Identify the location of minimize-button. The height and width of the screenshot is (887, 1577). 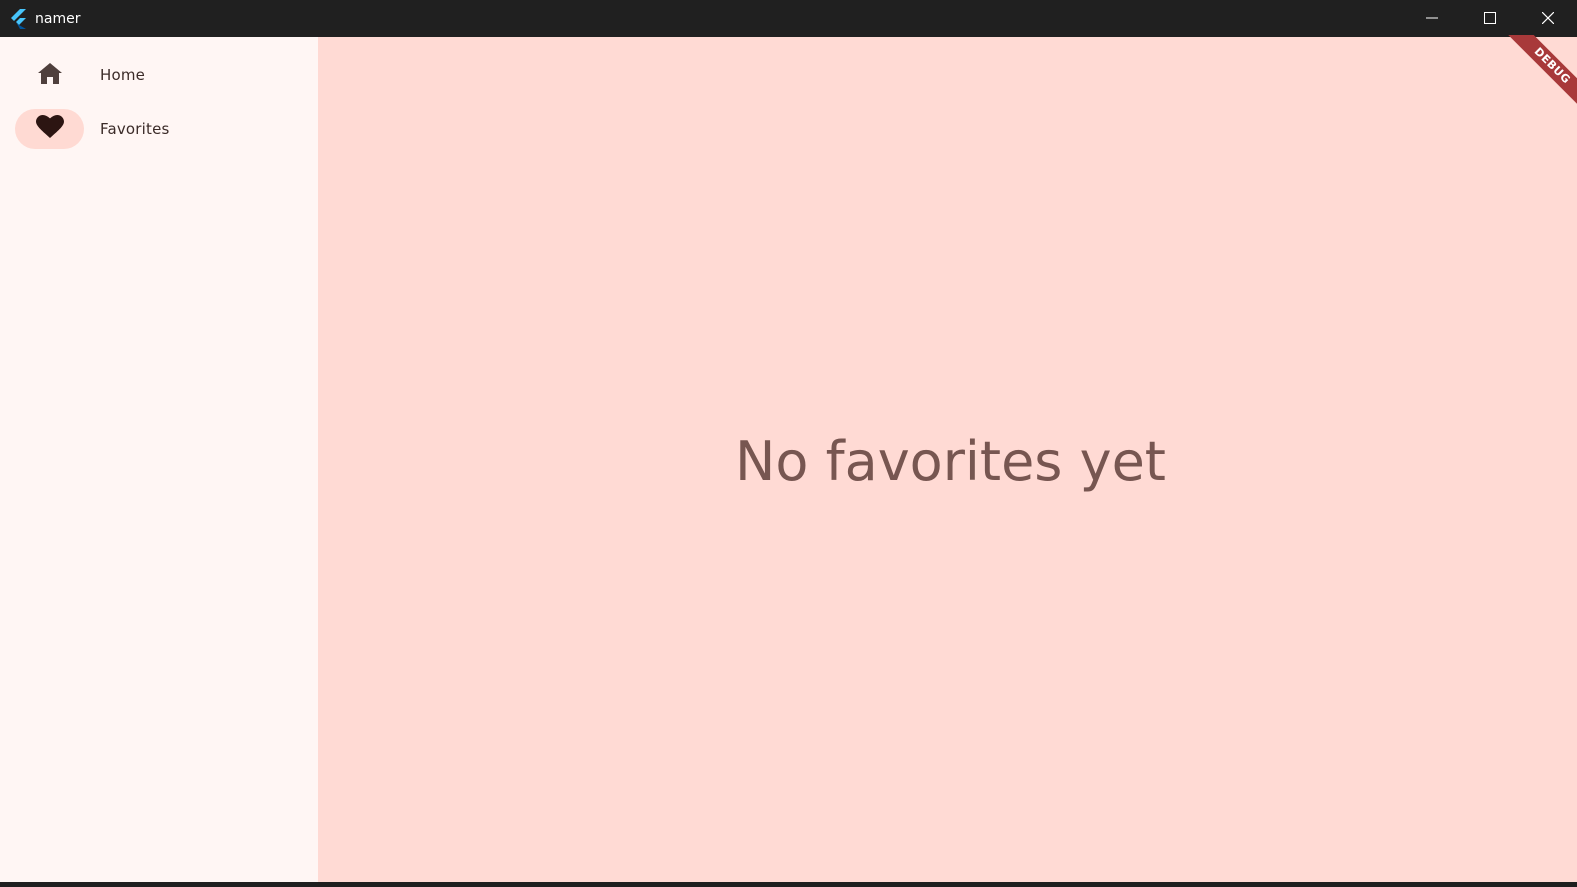
(1432, 18).